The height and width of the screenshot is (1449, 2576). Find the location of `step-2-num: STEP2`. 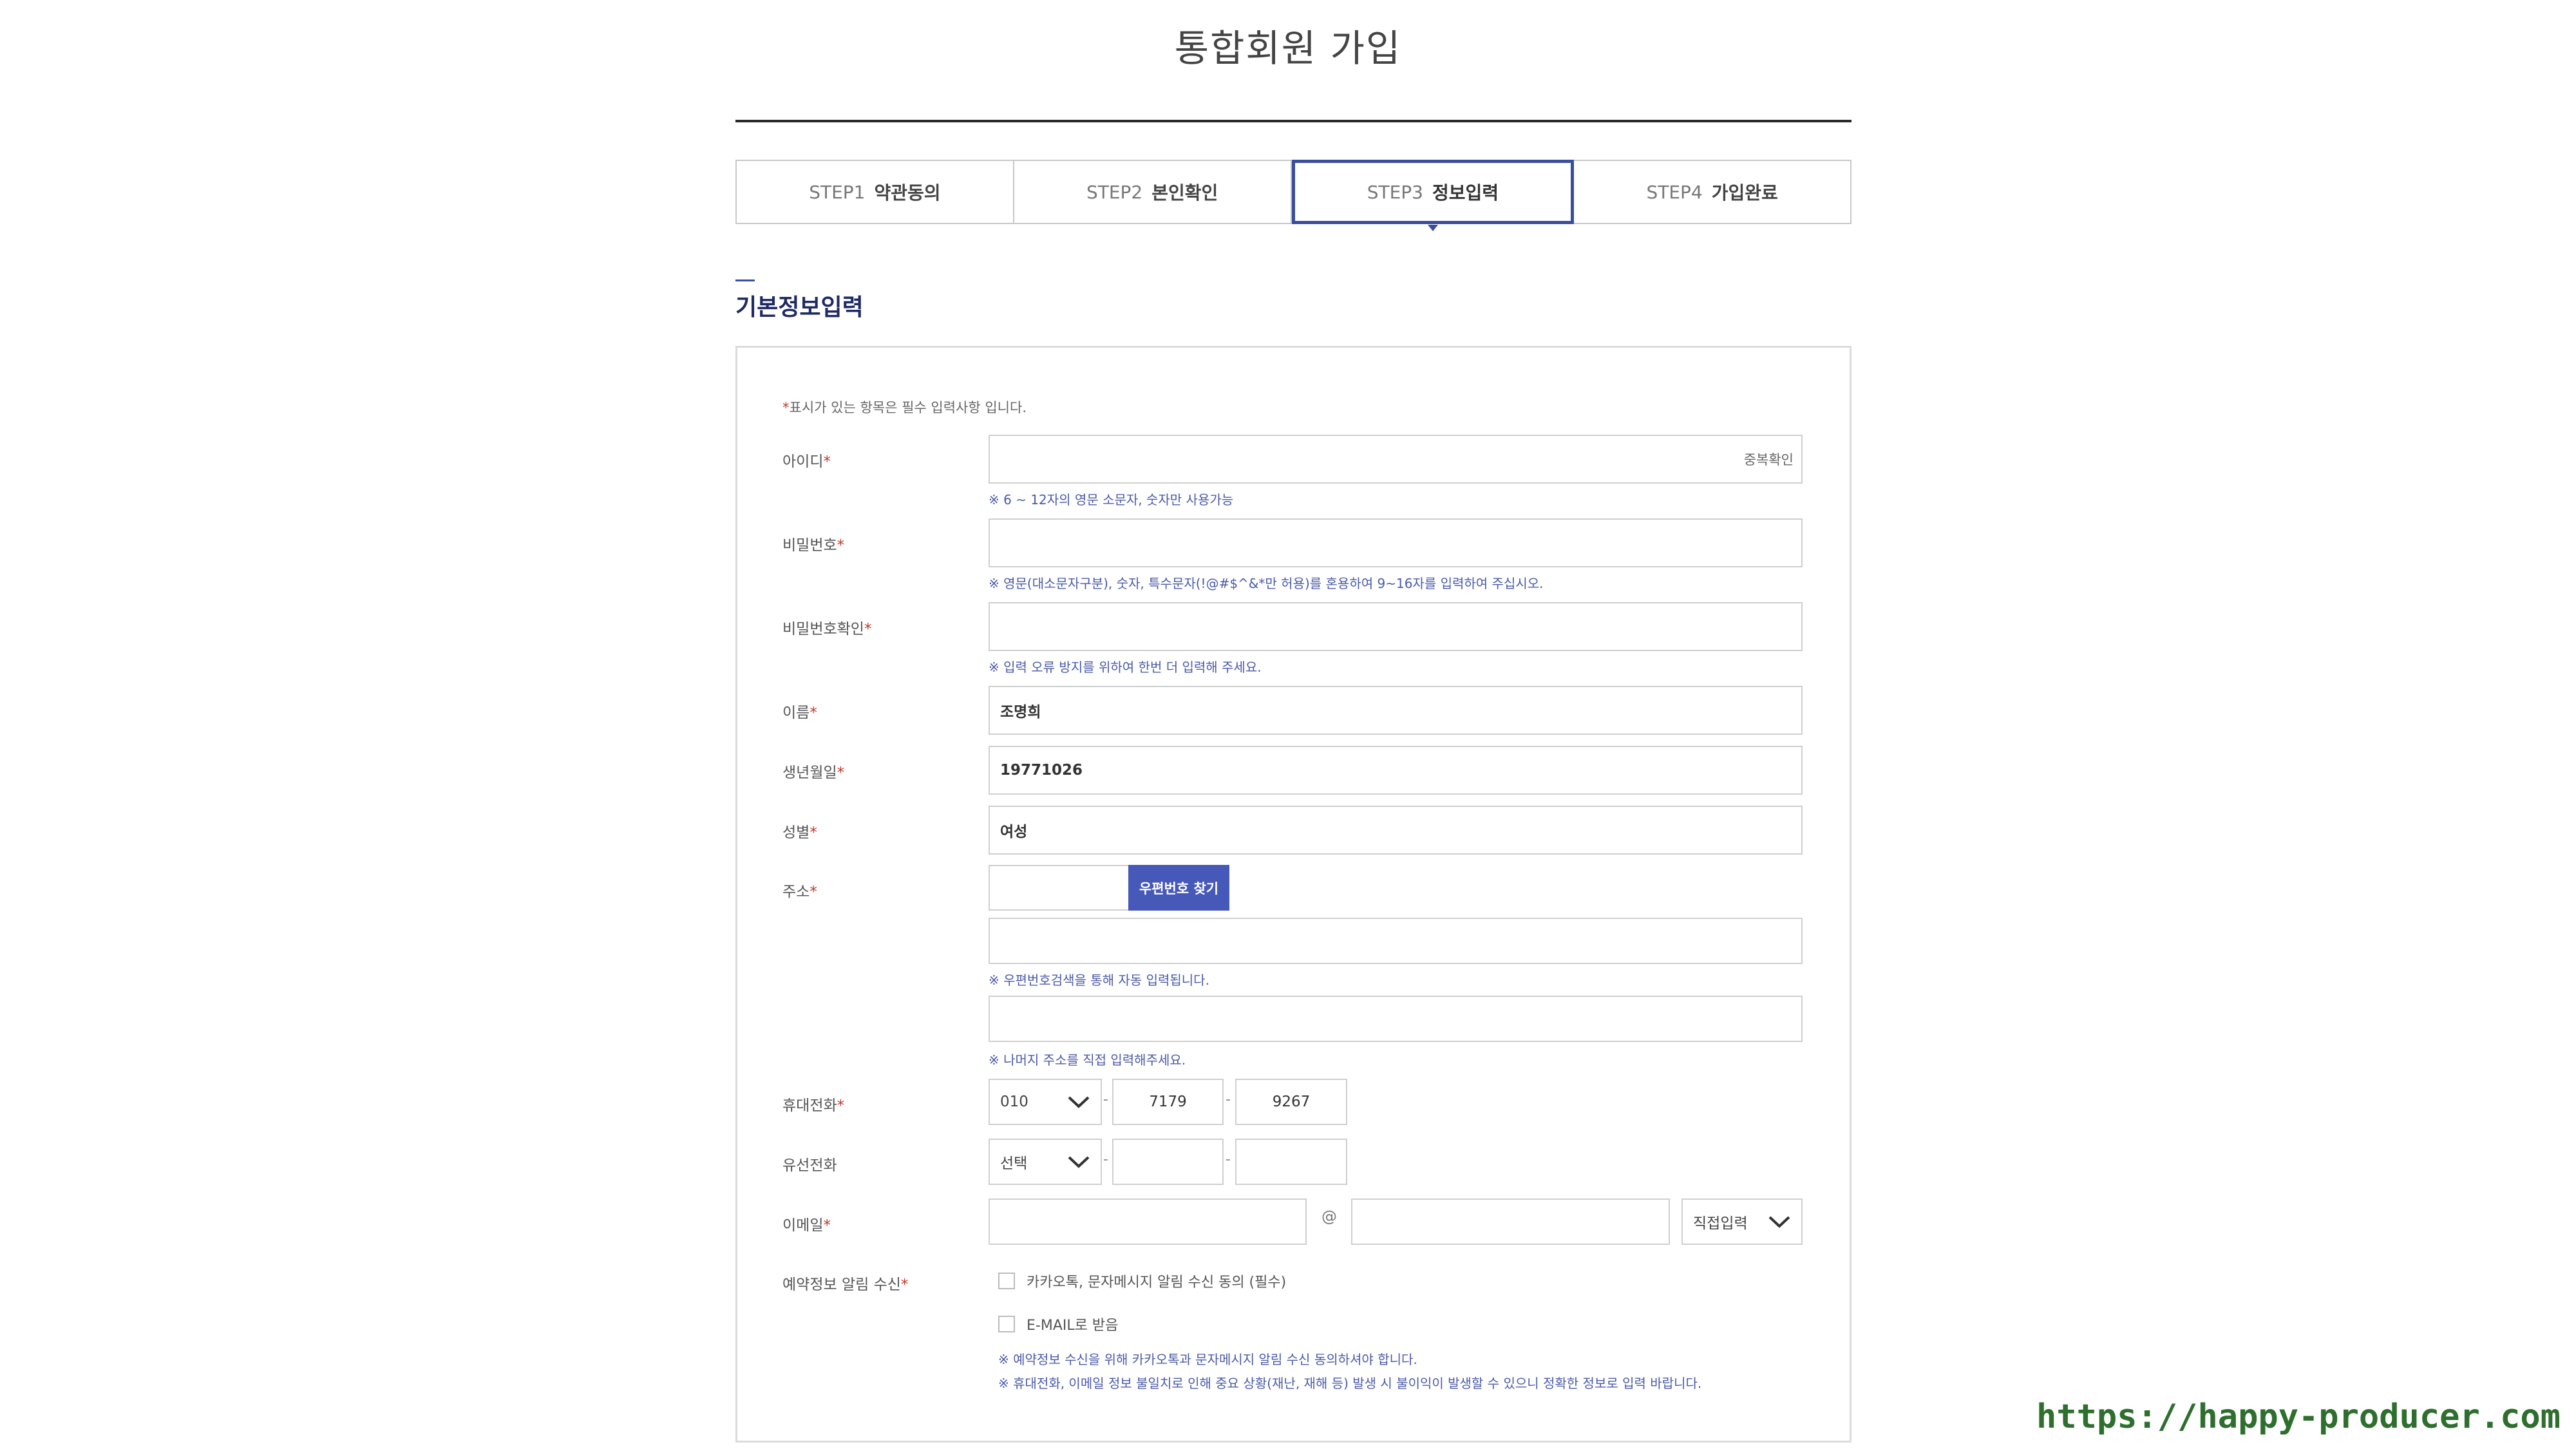

step-2-num: STEP2 is located at coordinates (1114, 192).